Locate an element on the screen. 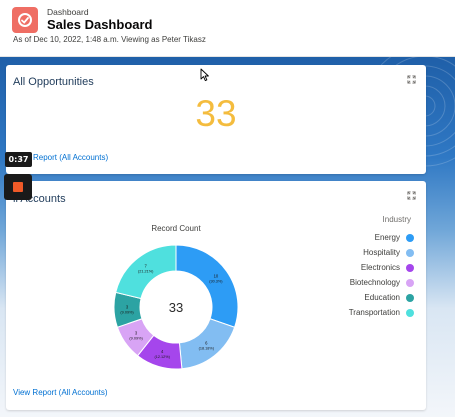  header-eyebrow: Dashboard is located at coordinates (68, 12).